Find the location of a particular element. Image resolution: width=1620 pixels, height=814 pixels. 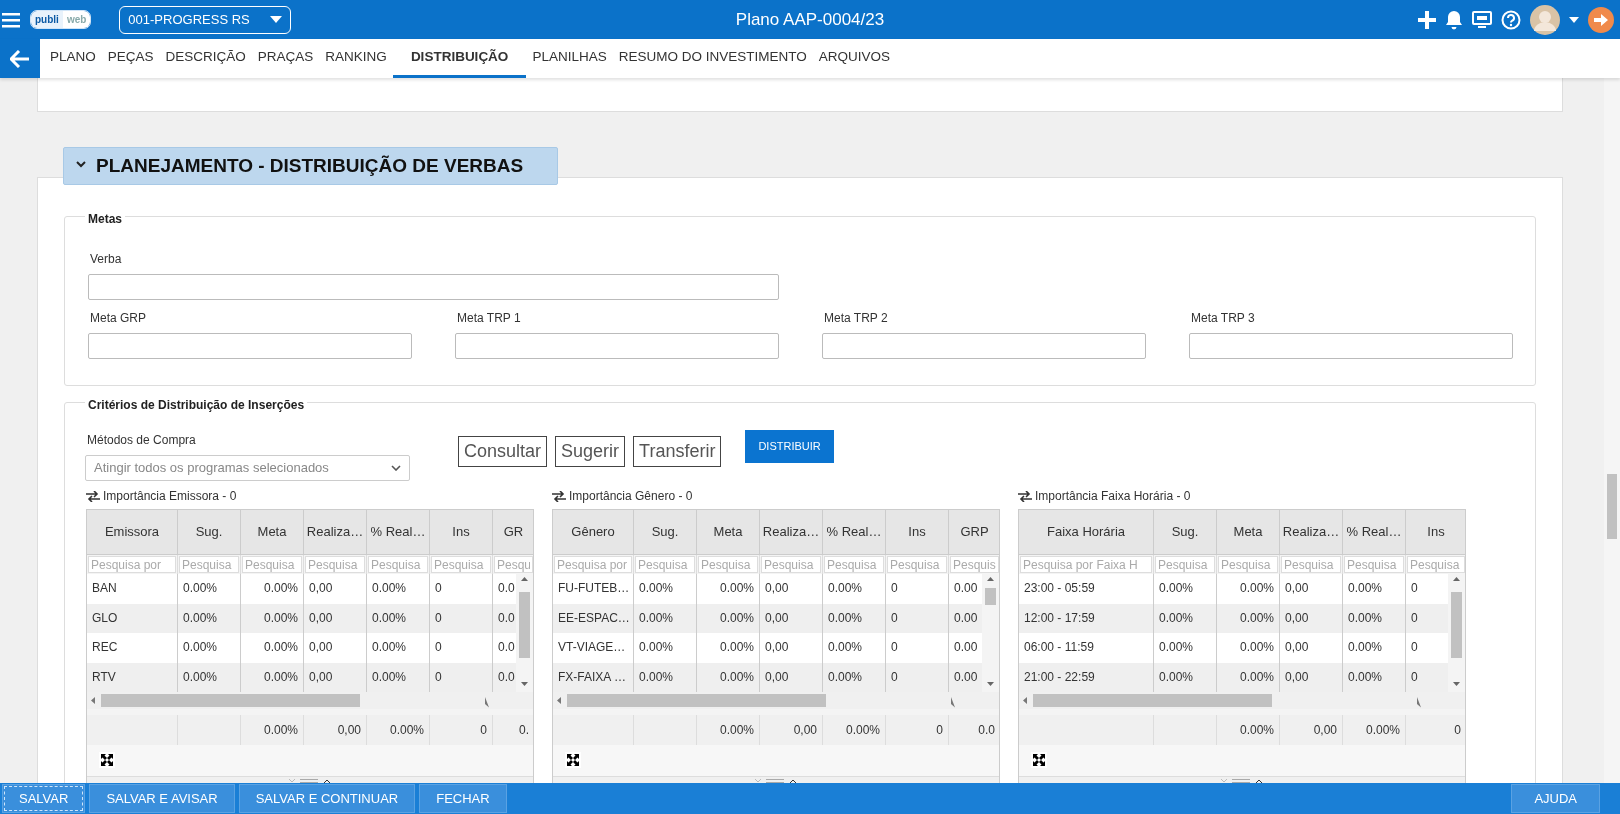

avatar-icon is located at coordinates (1545, 19).